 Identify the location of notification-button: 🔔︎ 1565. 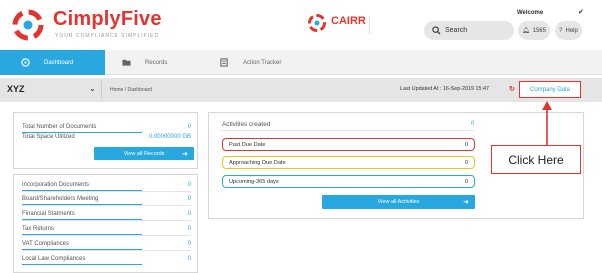
(534, 30).